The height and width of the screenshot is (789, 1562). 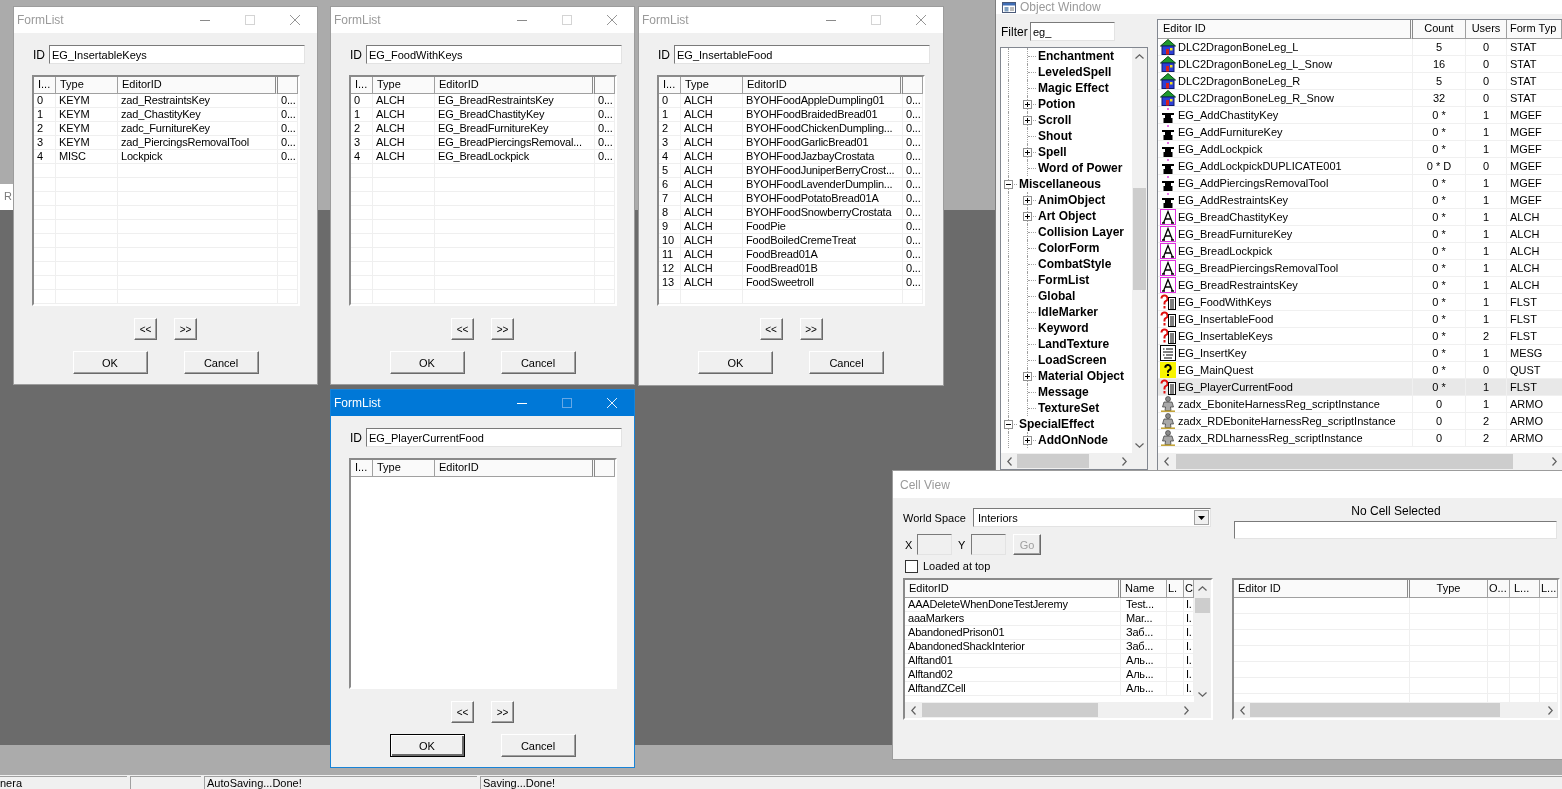 I want to click on column-header: Form Typ, so click(x=1534, y=29).